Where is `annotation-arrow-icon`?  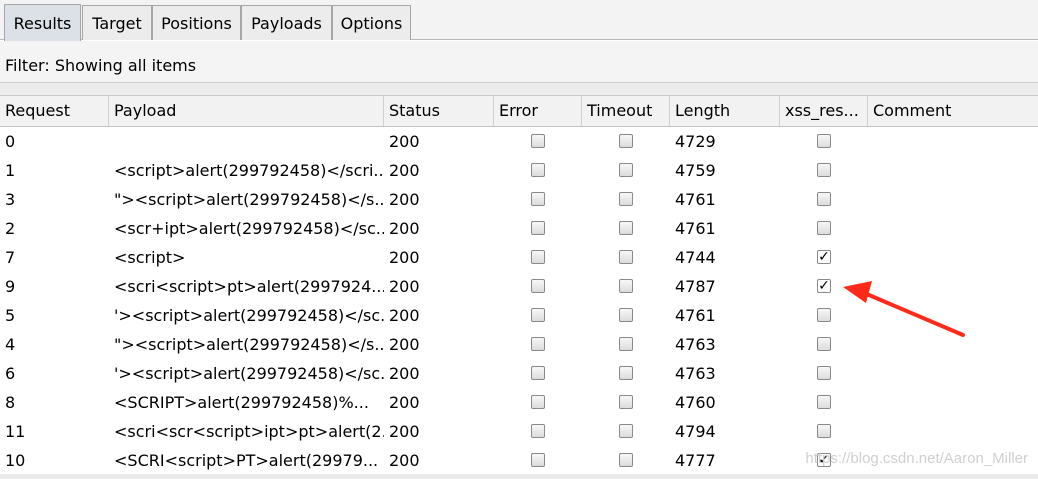
annotation-arrow-icon is located at coordinates (904, 309).